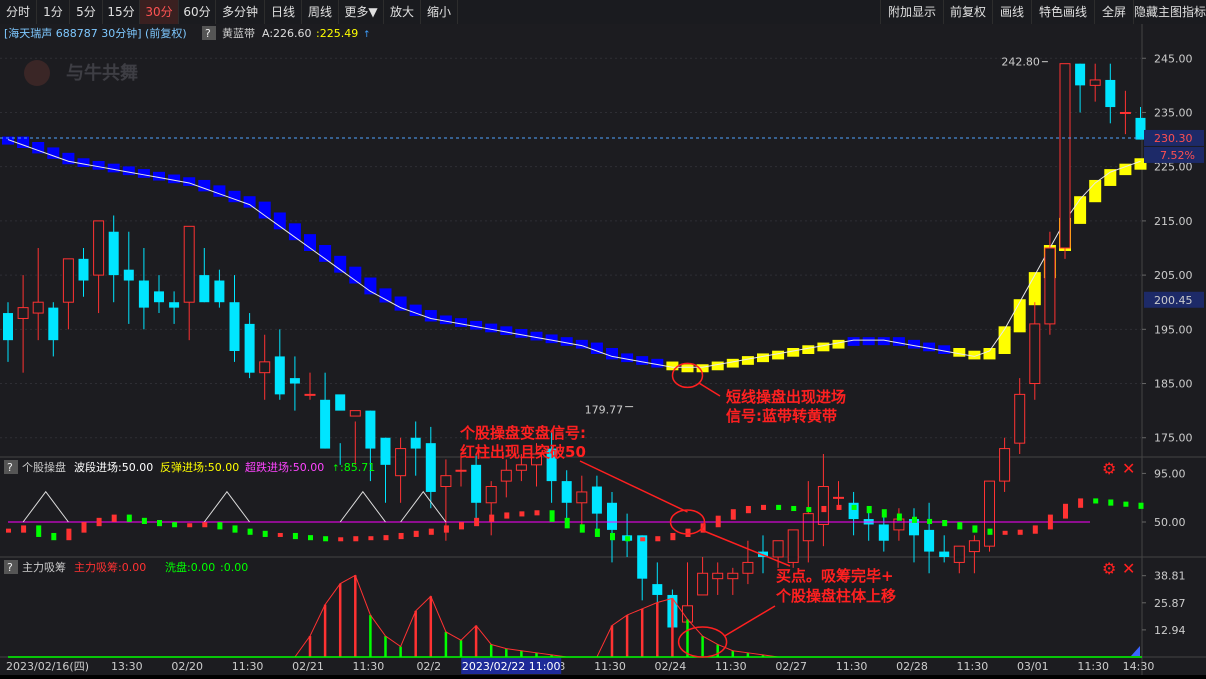 The width and height of the screenshot is (1206, 679). I want to click on price-tick-label: 235.00, so click(1173, 112).